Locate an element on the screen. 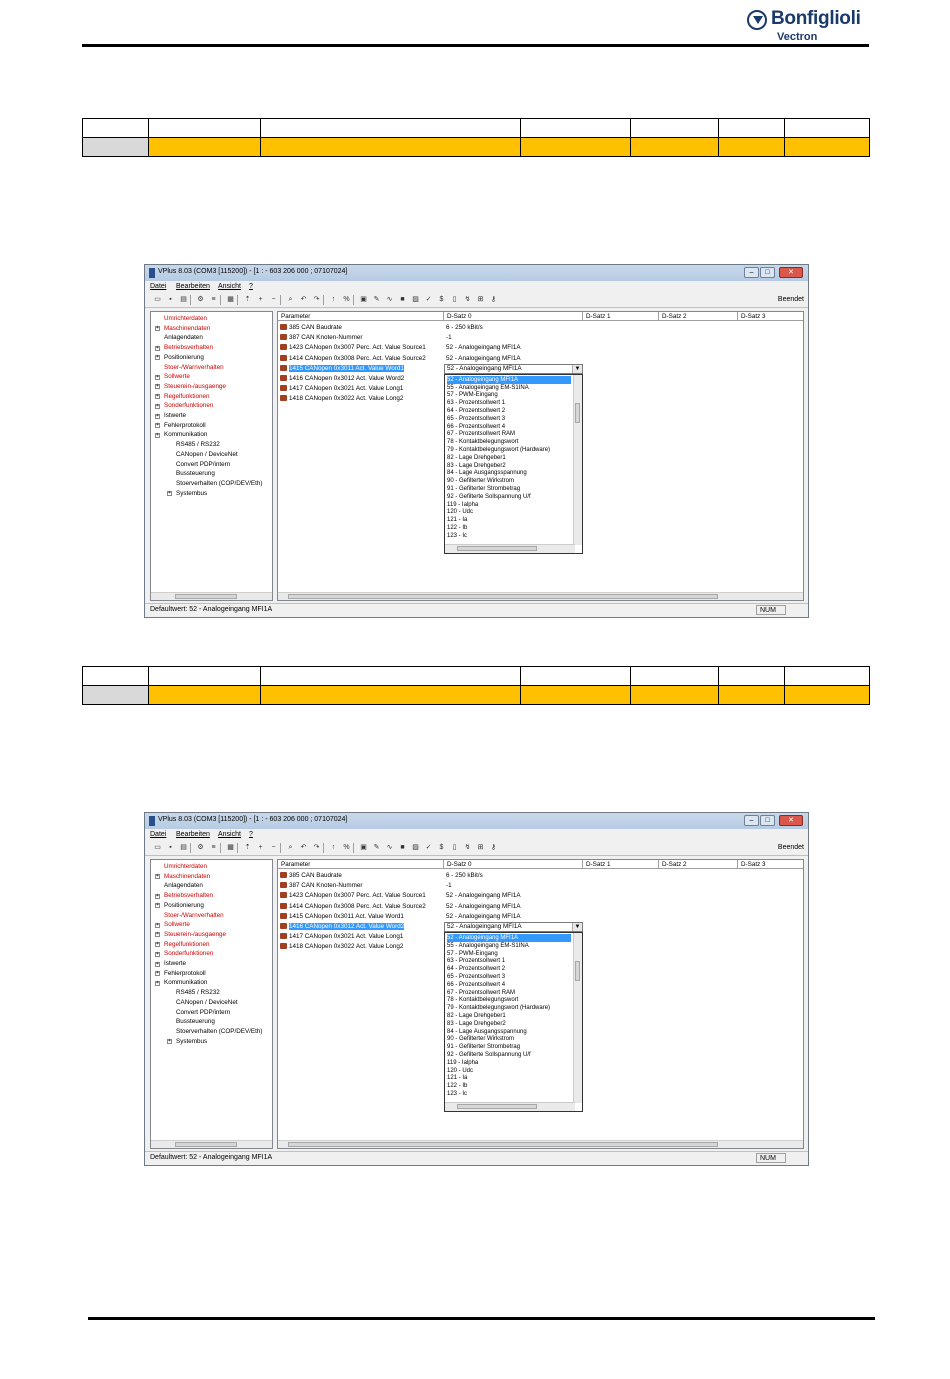 The width and height of the screenshot is (950, 1379). dropdown-option: 119 - Ialpha is located at coordinates (509, 1063).